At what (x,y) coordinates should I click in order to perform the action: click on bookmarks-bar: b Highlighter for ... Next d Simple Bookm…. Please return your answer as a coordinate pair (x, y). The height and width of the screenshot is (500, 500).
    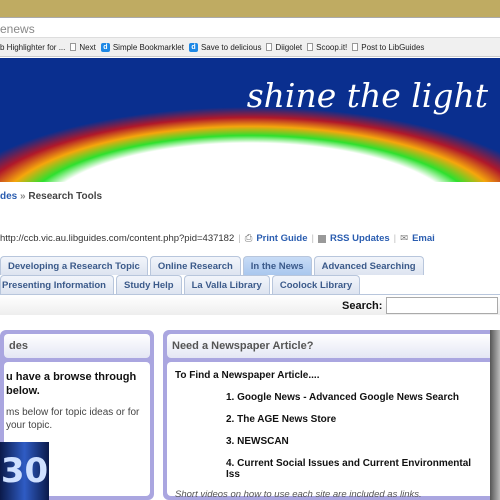
    Looking at the image, I should click on (250, 47).